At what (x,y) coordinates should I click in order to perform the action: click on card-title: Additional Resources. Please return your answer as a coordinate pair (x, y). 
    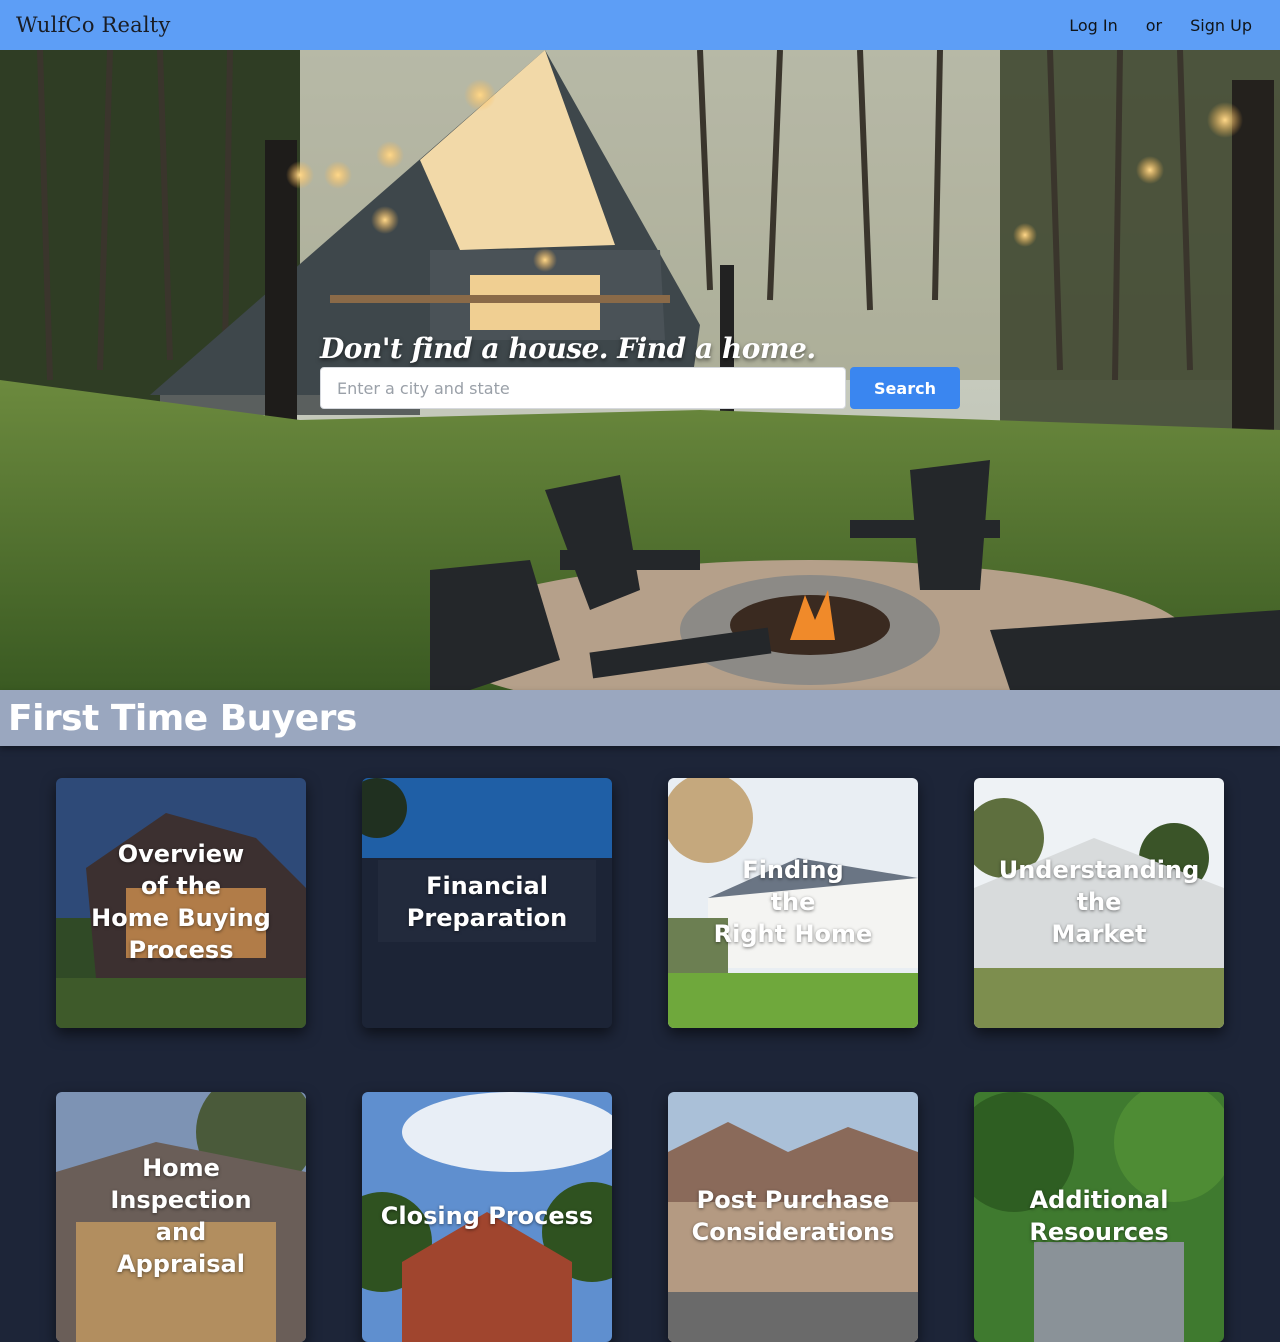
    Looking at the image, I should click on (1099, 1216).